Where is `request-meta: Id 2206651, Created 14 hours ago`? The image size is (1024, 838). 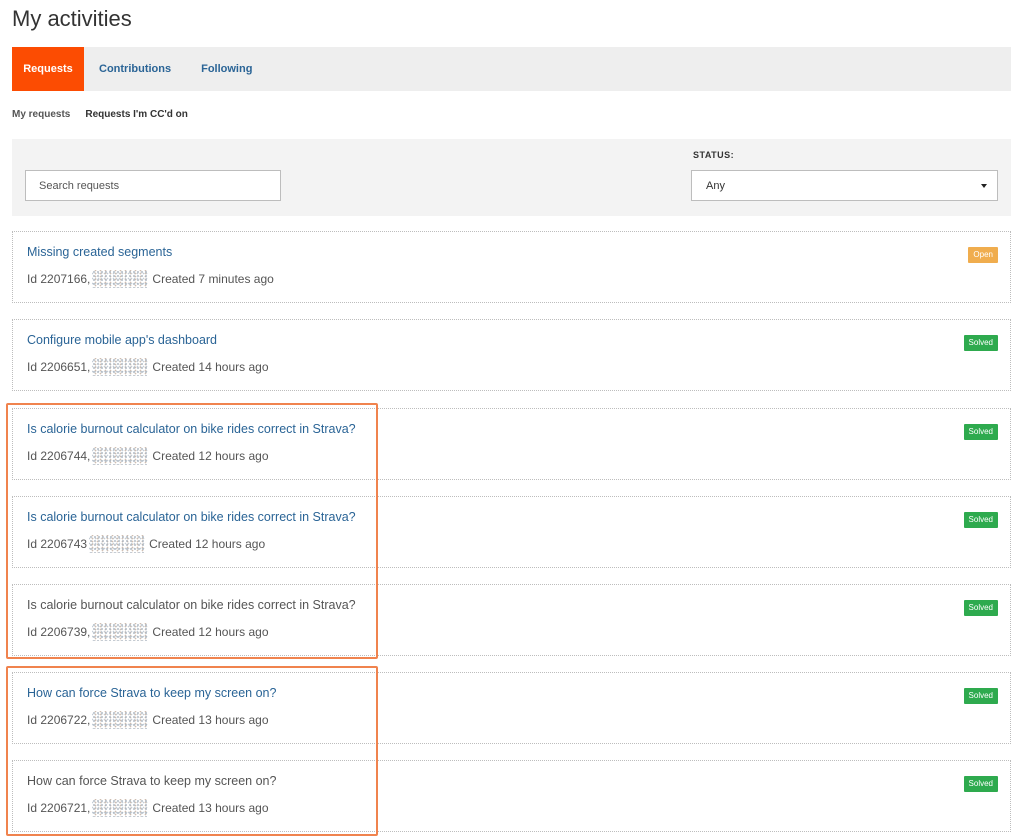 request-meta: Id 2206651, Created 14 hours ago is located at coordinates (148, 367).